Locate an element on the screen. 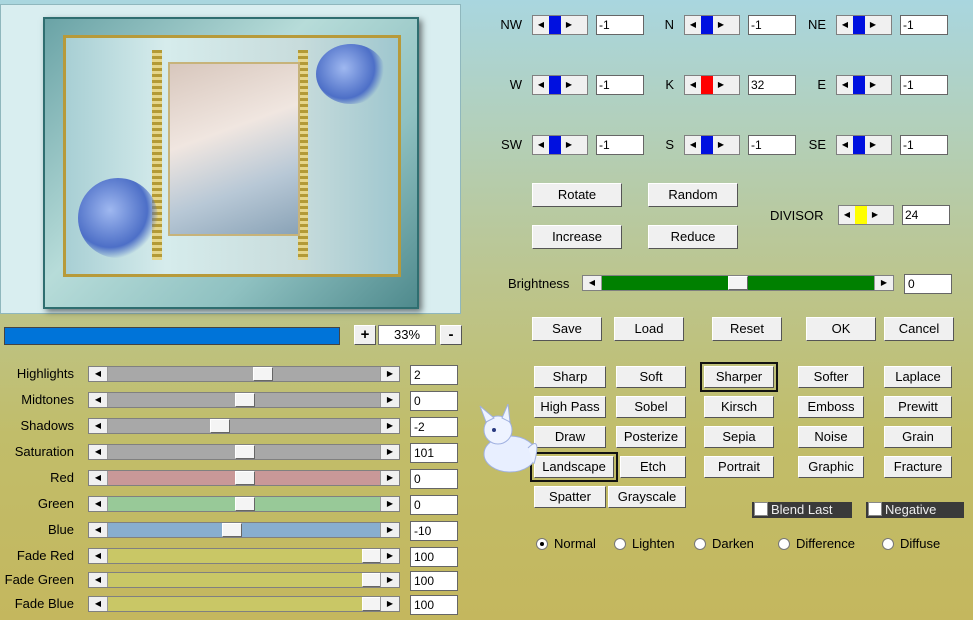 This screenshot has width=973, height=620. filter-button: Sharp is located at coordinates (570, 377).